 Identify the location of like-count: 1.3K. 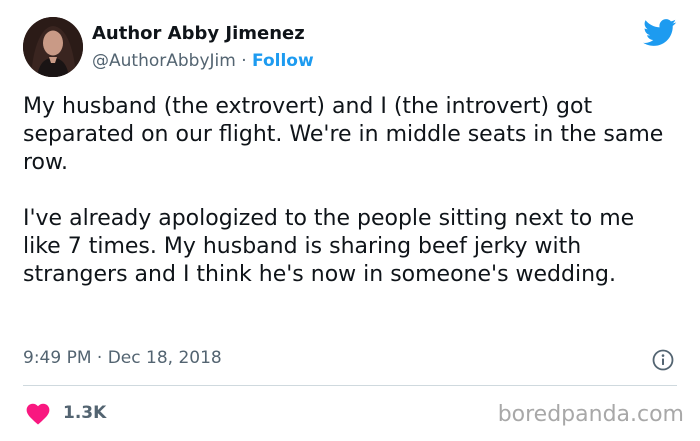
(85, 413).